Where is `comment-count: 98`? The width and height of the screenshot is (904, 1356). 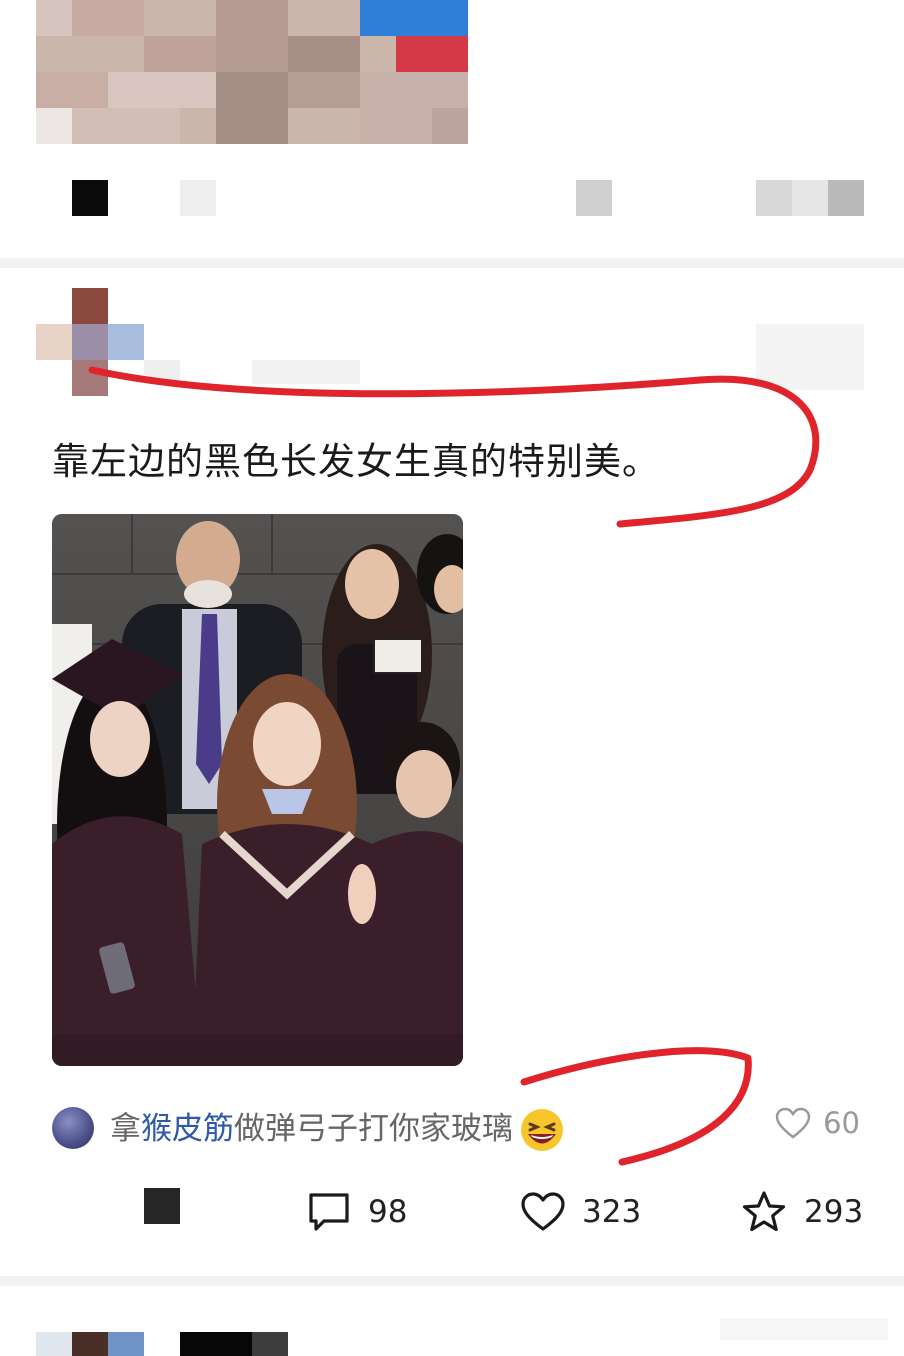
comment-count: 98 is located at coordinates (388, 1212).